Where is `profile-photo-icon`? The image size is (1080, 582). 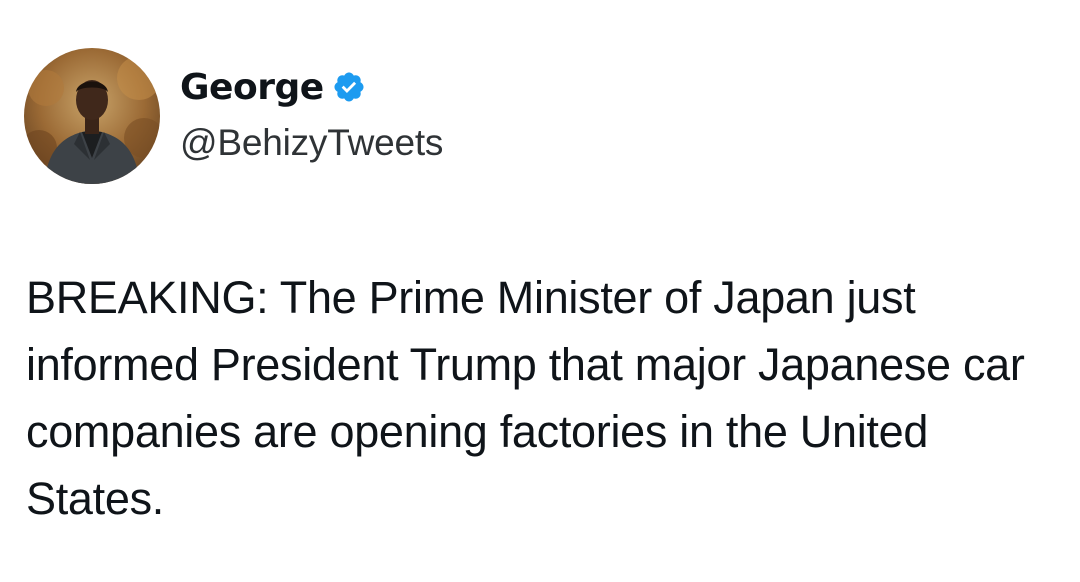 profile-photo-icon is located at coordinates (92, 116).